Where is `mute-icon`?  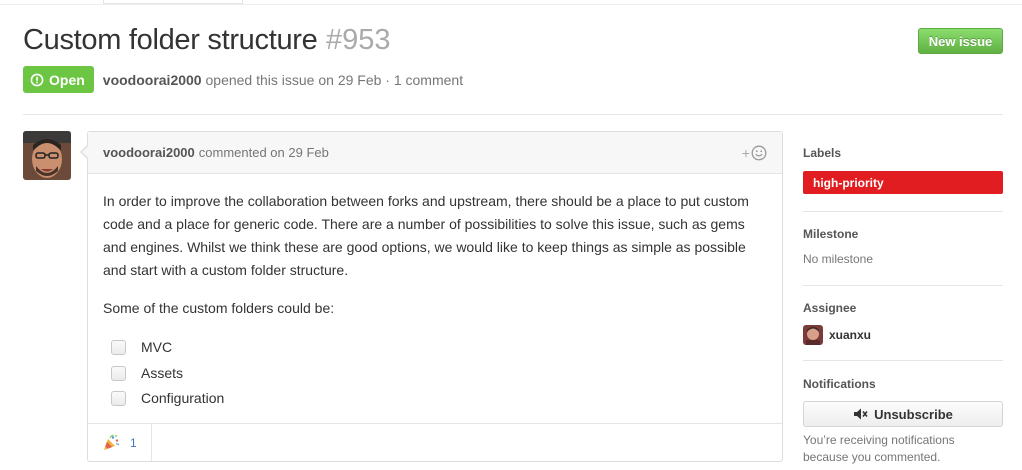
mute-icon is located at coordinates (861, 414).